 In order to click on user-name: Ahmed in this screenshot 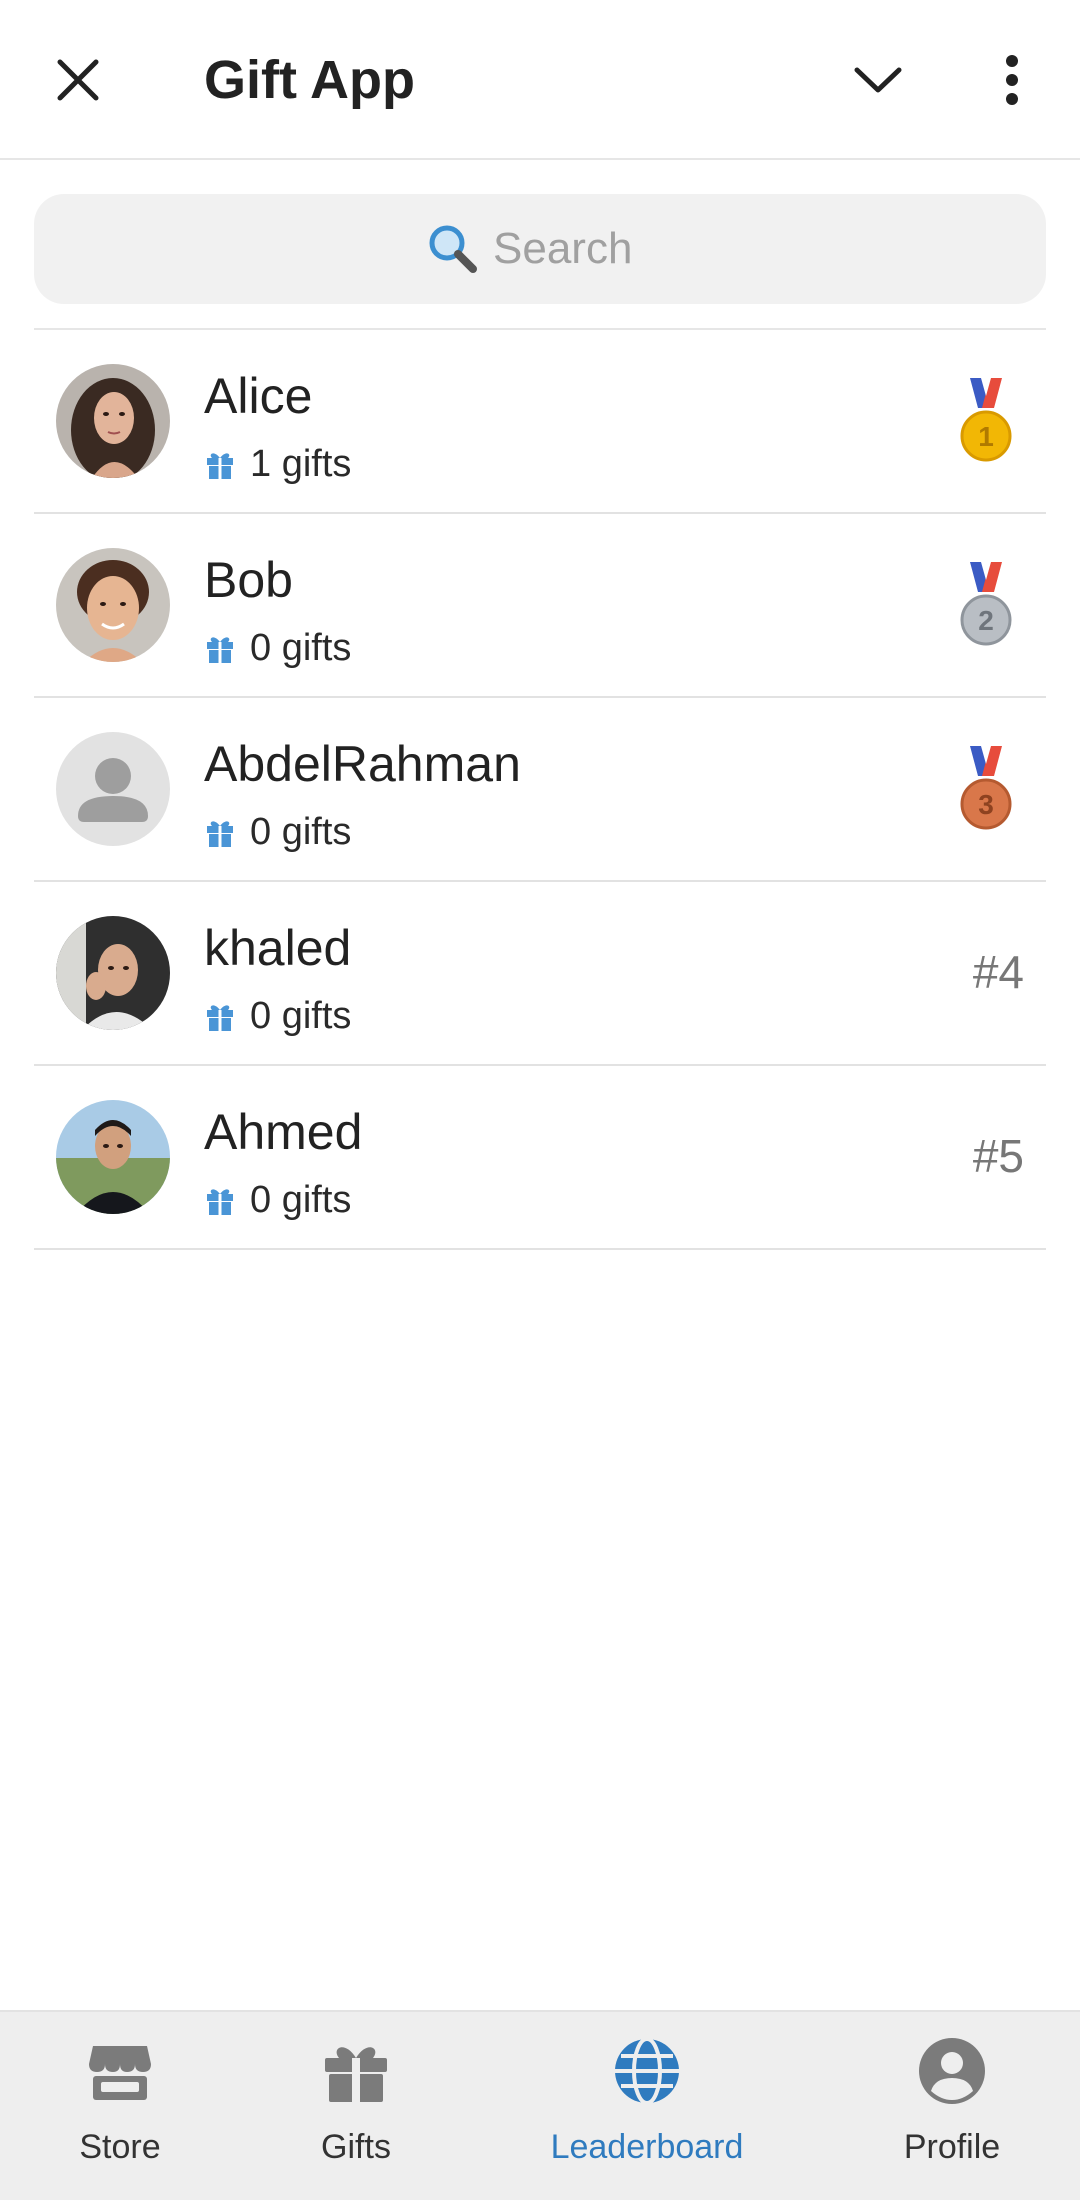, I will do `click(283, 1132)`.